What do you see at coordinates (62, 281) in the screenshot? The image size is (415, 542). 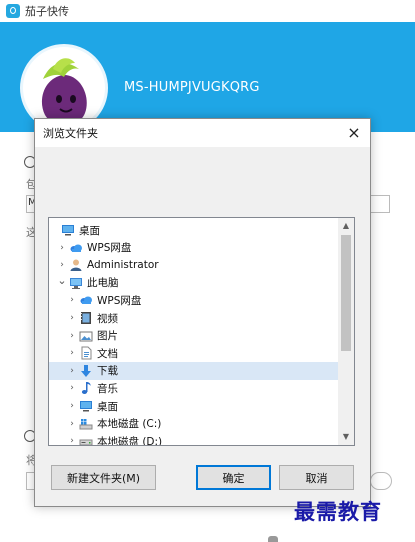 I see `chevron-down-icon: ⌄` at bounding box center [62, 281].